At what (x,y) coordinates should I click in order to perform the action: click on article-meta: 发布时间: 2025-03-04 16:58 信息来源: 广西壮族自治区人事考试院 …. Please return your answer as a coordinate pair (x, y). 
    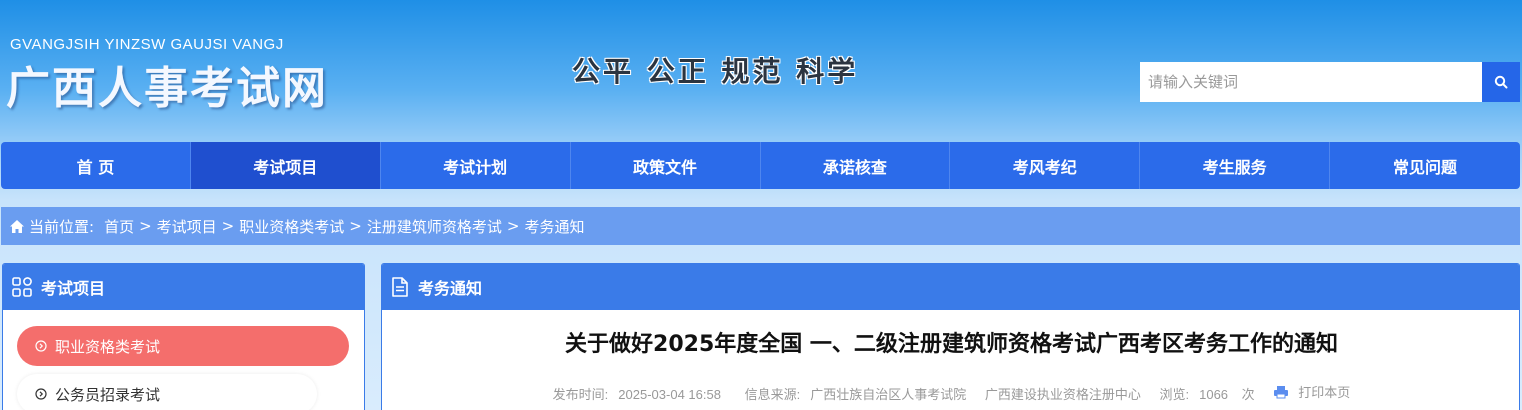
    Looking at the image, I should click on (950, 392).